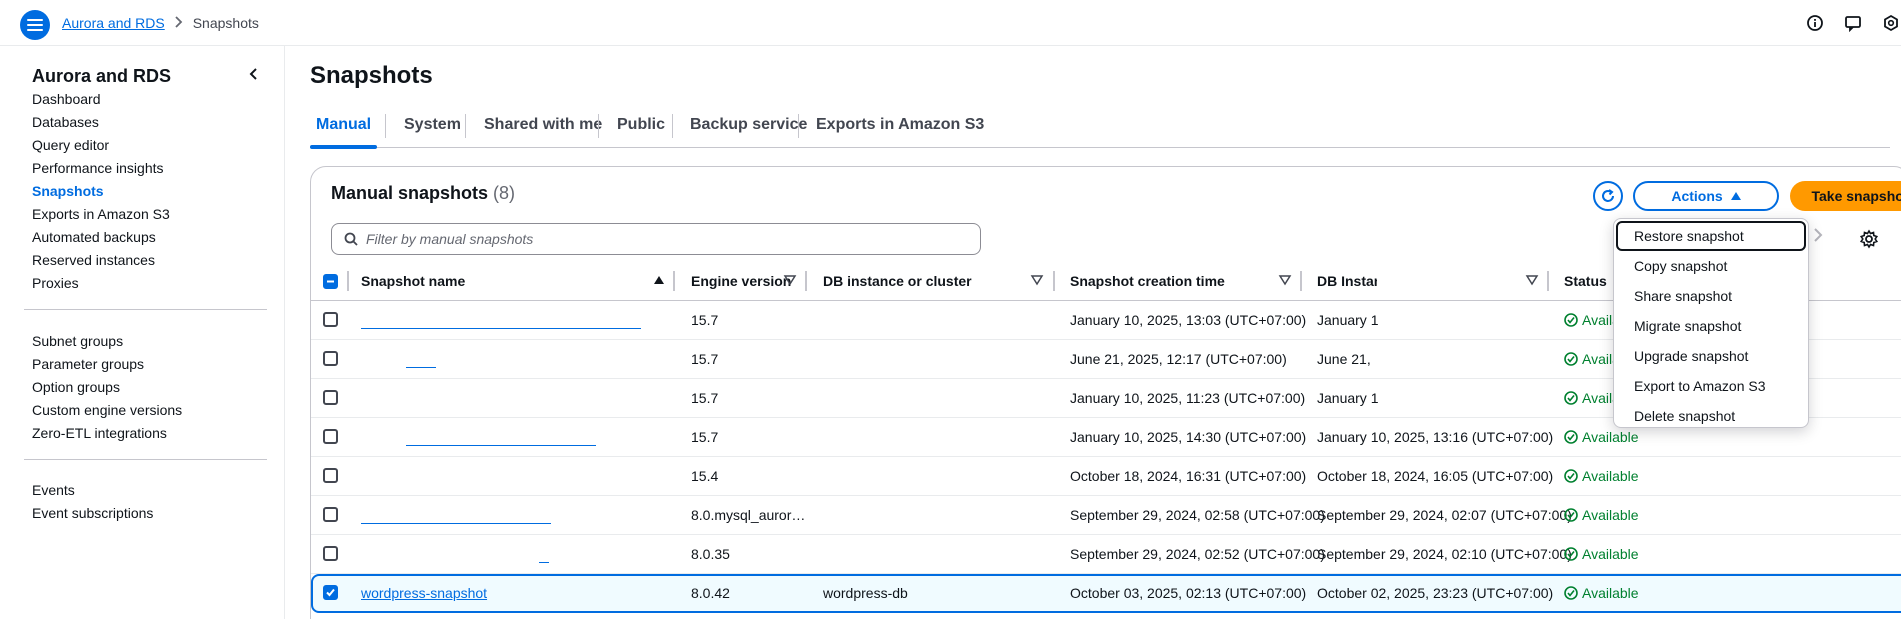 The width and height of the screenshot is (1901, 619). What do you see at coordinates (661, 239) in the screenshot?
I see `filter-input` at bounding box center [661, 239].